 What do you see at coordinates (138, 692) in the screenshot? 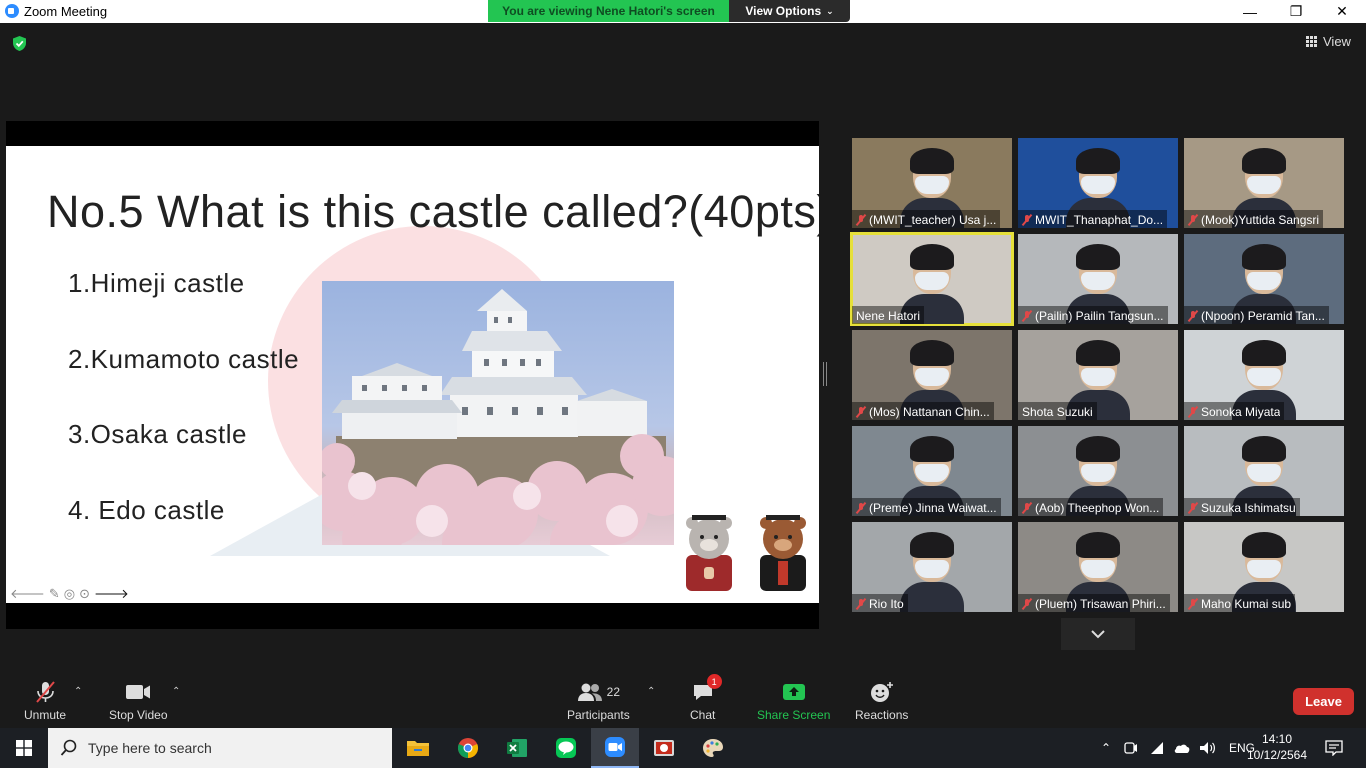
I see `video-camera-icon` at bounding box center [138, 692].